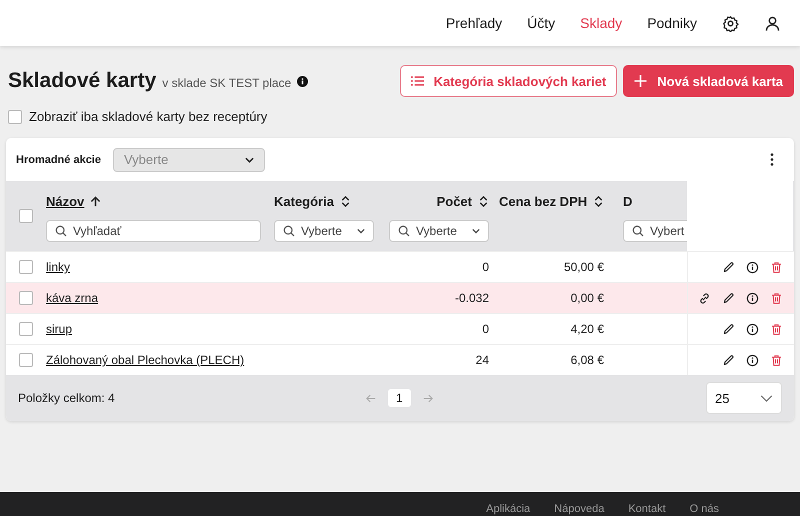 The width and height of the screenshot is (800, 516). What do you see at coordinates (399, 398) in the screenshot?
I see `page-button: 1` at bounding box center [399, 398].